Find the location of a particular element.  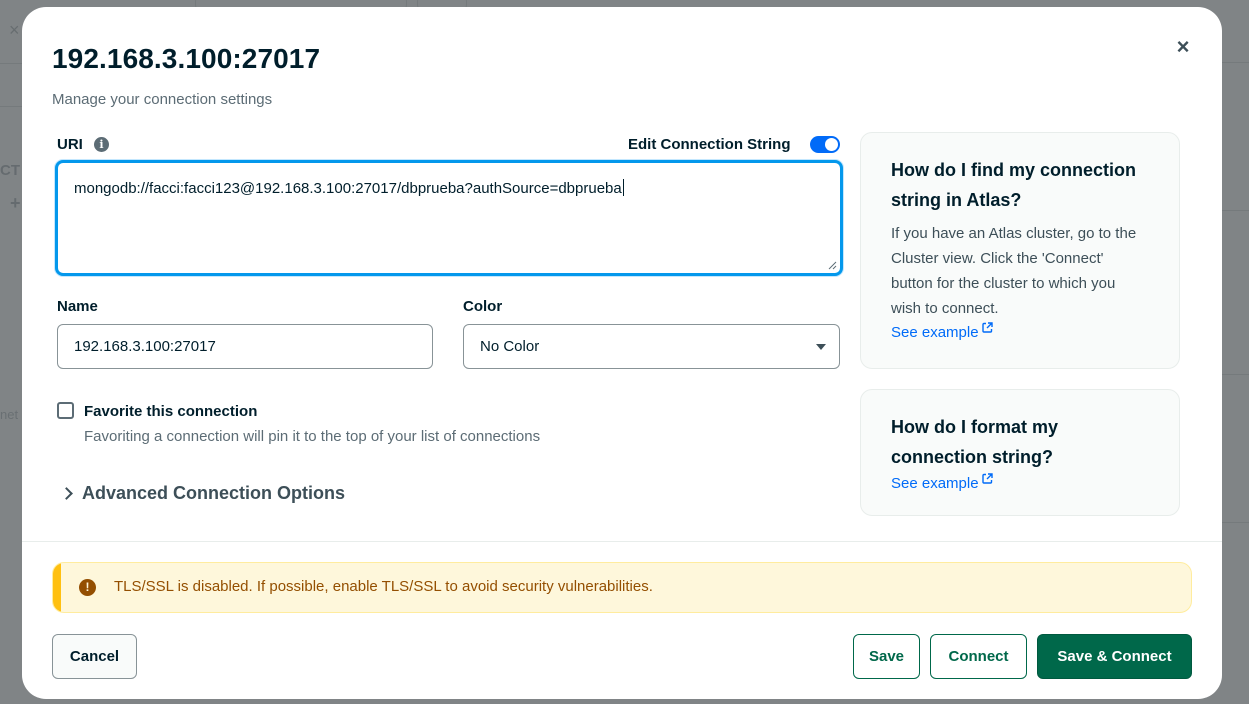

warning-icon: ! is located at coordinates (87, 587).